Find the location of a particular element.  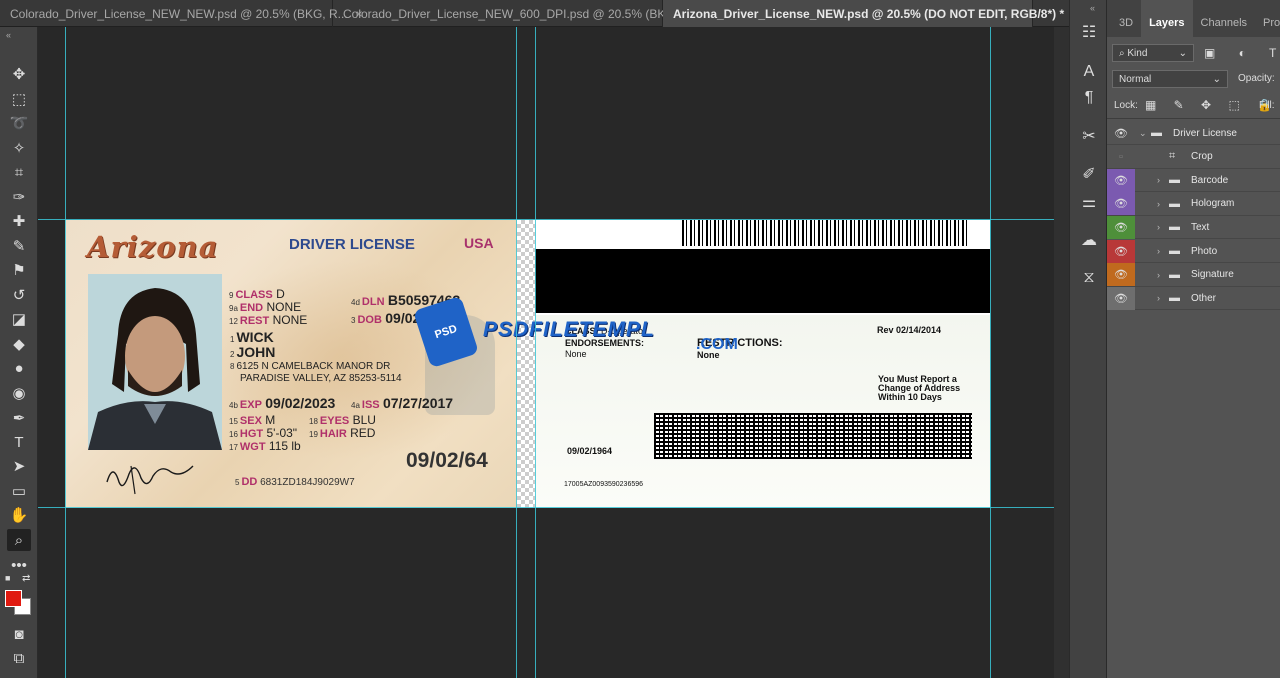

layer-row: 👁 › ▬ Barcode is located at coordinates (1193, 180).